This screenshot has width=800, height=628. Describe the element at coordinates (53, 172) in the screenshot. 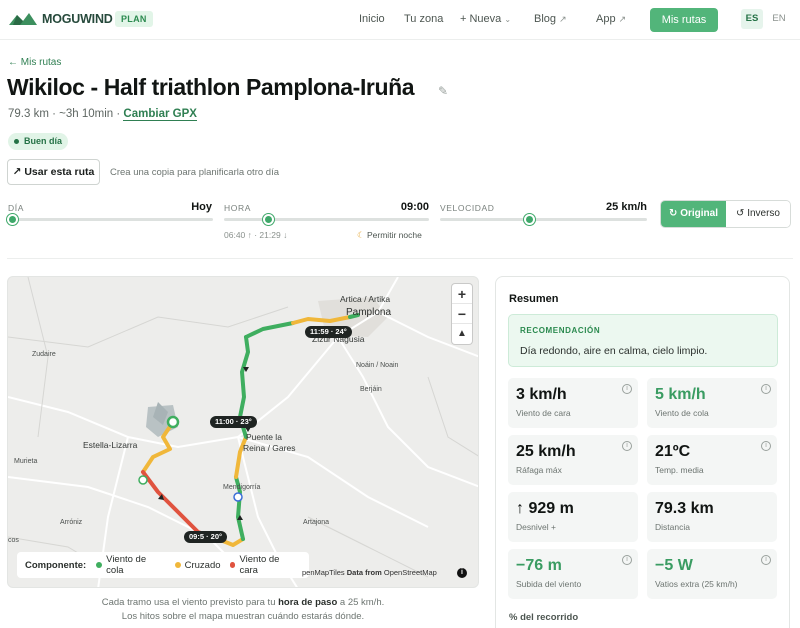

I see `use-route-button: ↗ Usar esta ruta` at that location.